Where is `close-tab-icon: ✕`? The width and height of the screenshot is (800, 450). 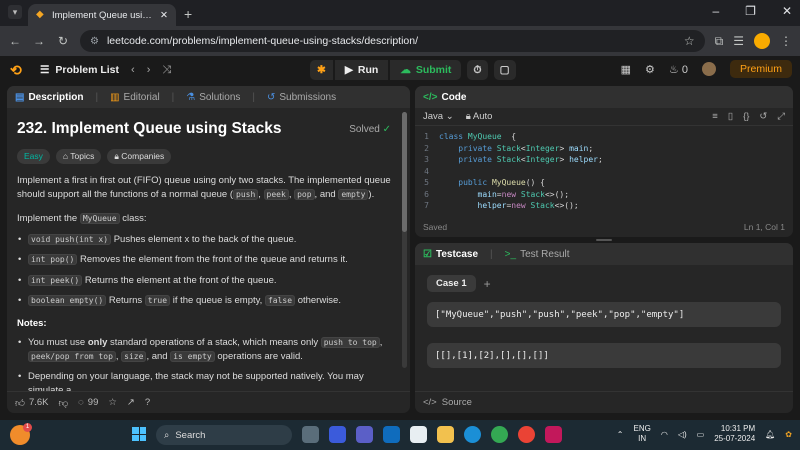 close-tab-icon: ✕ is located at coordinates (164, 15).